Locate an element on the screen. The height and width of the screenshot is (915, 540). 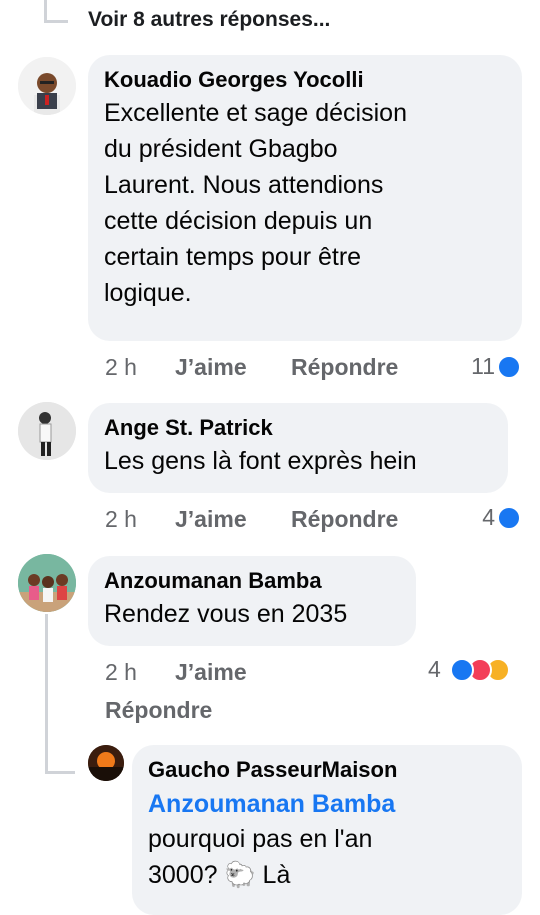
thread-line-elbow-top is located at coordinates (56, 21).